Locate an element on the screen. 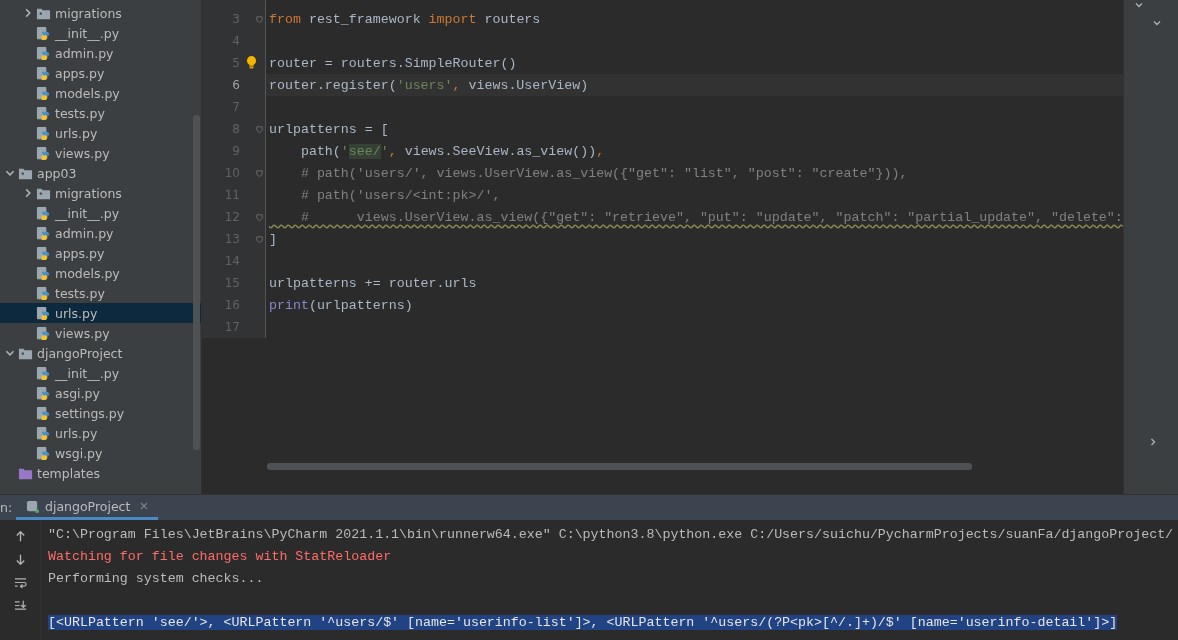 The image size is (1178, 640). tree-item-label: app03 is located at coordinates (57, 173).